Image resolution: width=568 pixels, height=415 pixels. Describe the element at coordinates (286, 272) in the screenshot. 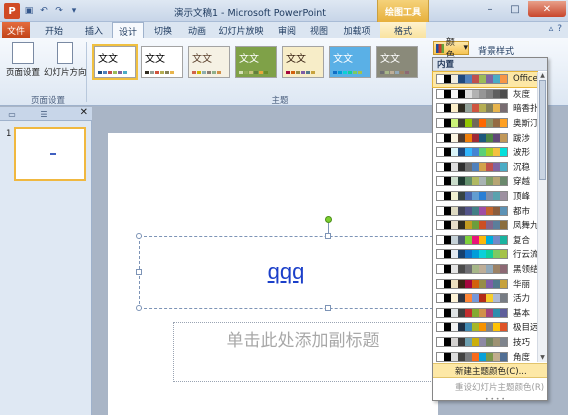

I see `slide-title-text: qqq` at that location.